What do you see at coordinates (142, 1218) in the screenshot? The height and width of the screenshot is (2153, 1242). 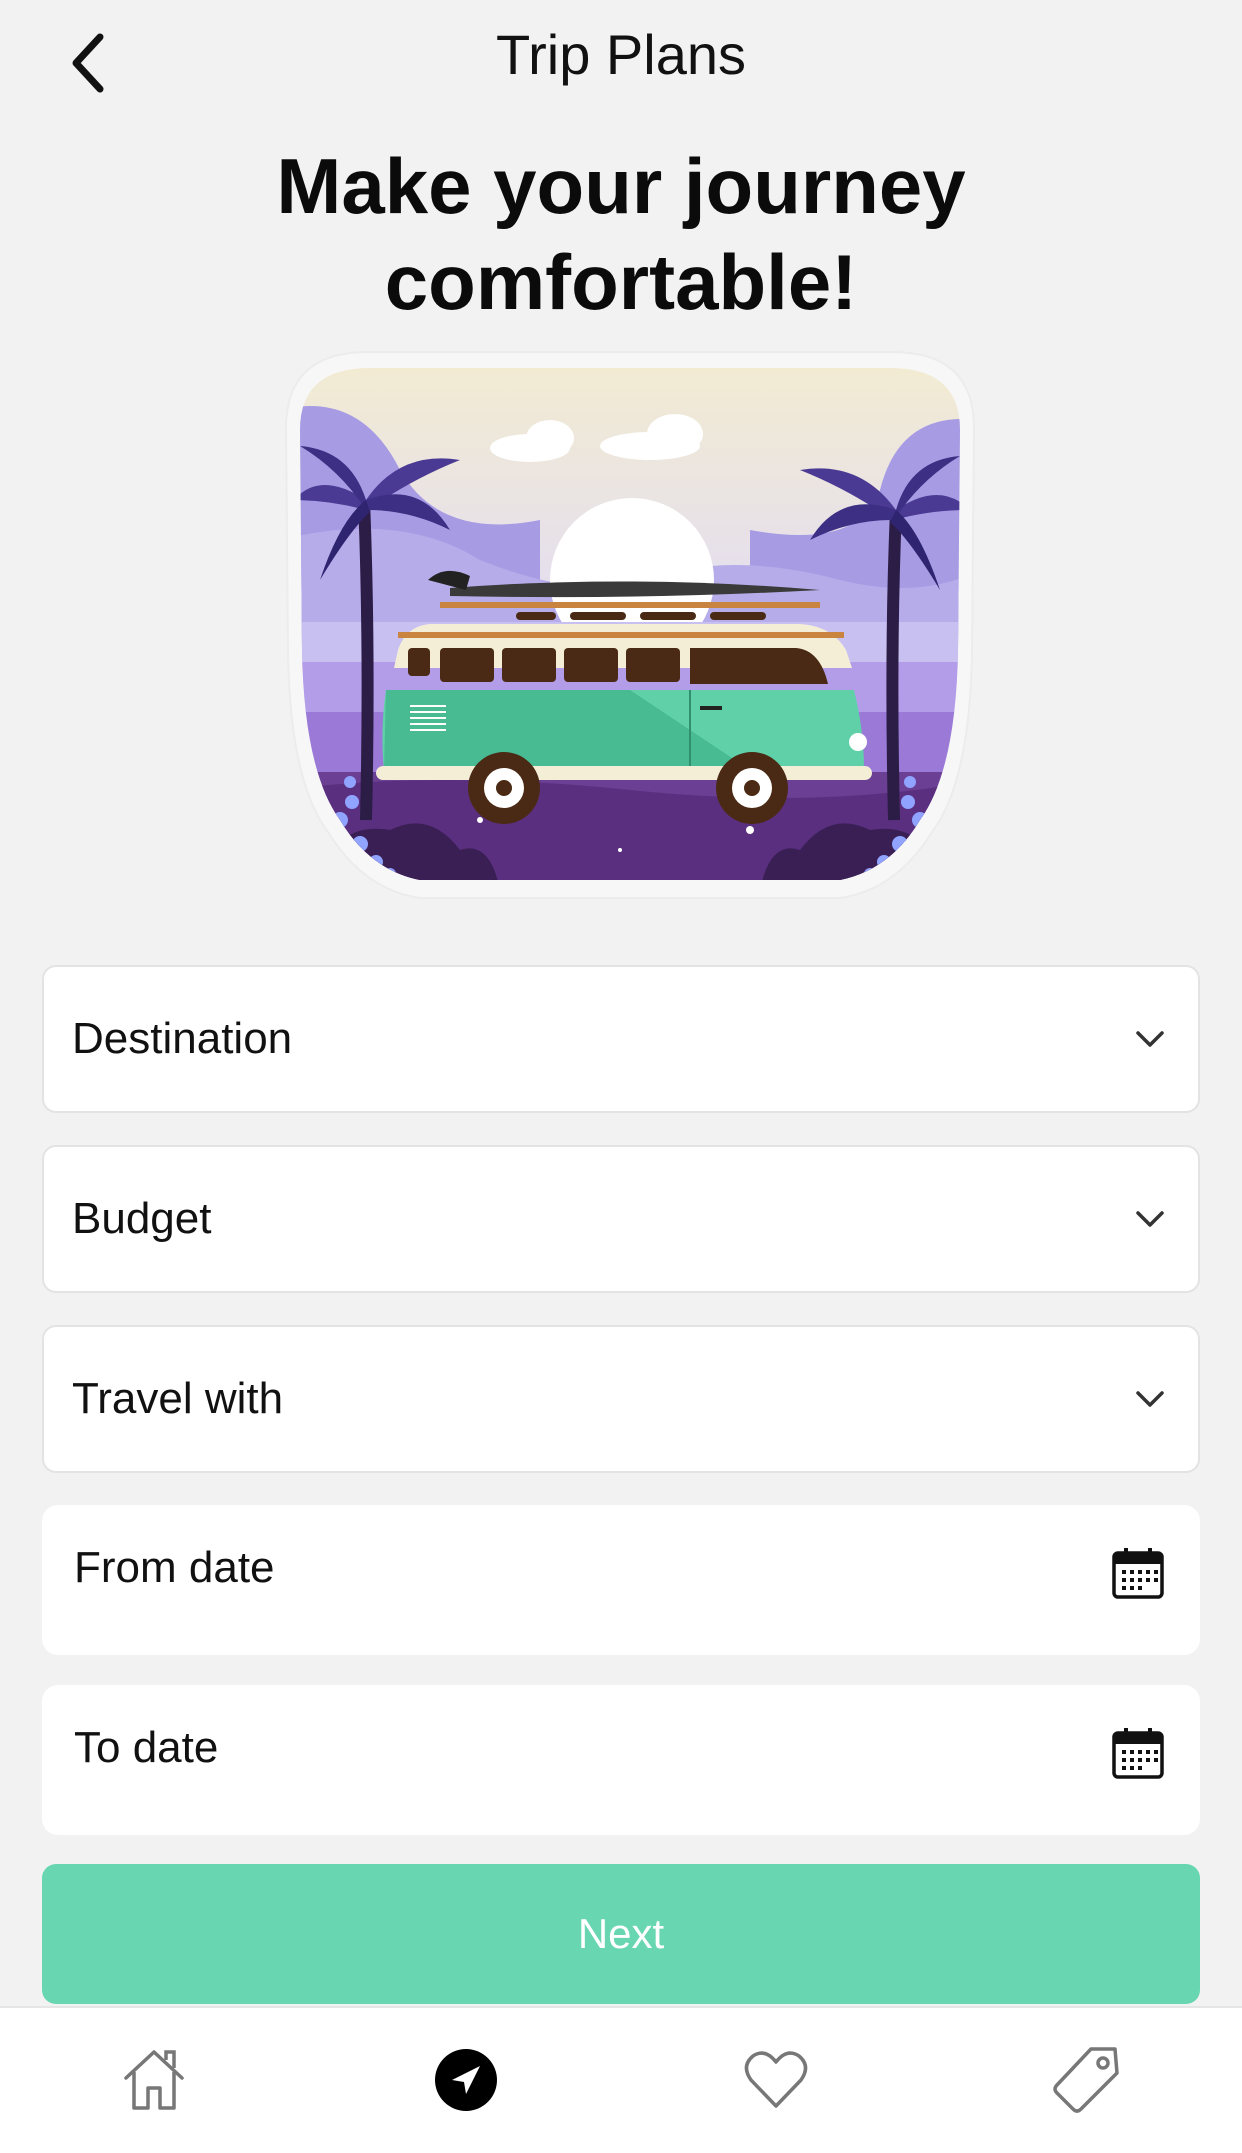 I see `budget-label: Budget` at bounding box center [142, 1218].